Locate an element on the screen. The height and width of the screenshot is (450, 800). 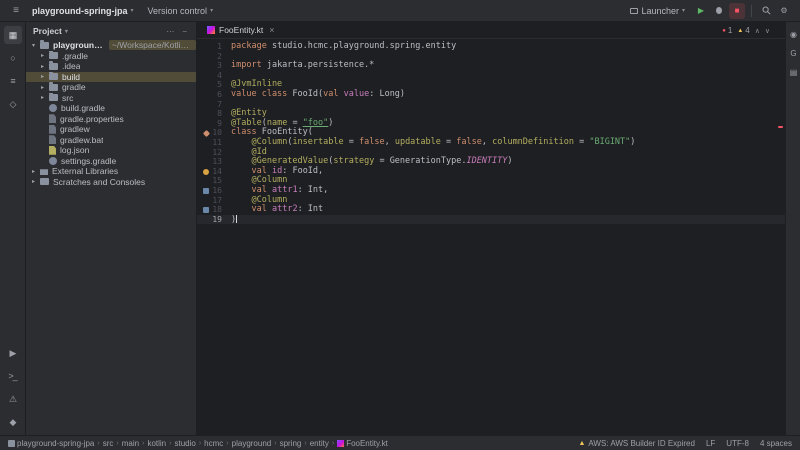
prev-problem-button: ∧ is located at coordinates (757, 31).